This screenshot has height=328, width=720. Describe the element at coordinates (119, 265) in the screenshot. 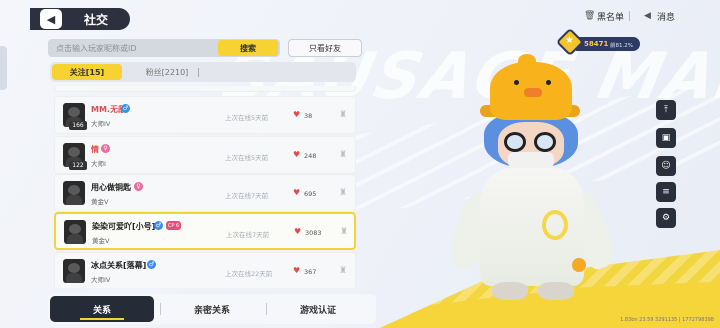

I see `player-name: 冰点关系[落幕]` at that location.